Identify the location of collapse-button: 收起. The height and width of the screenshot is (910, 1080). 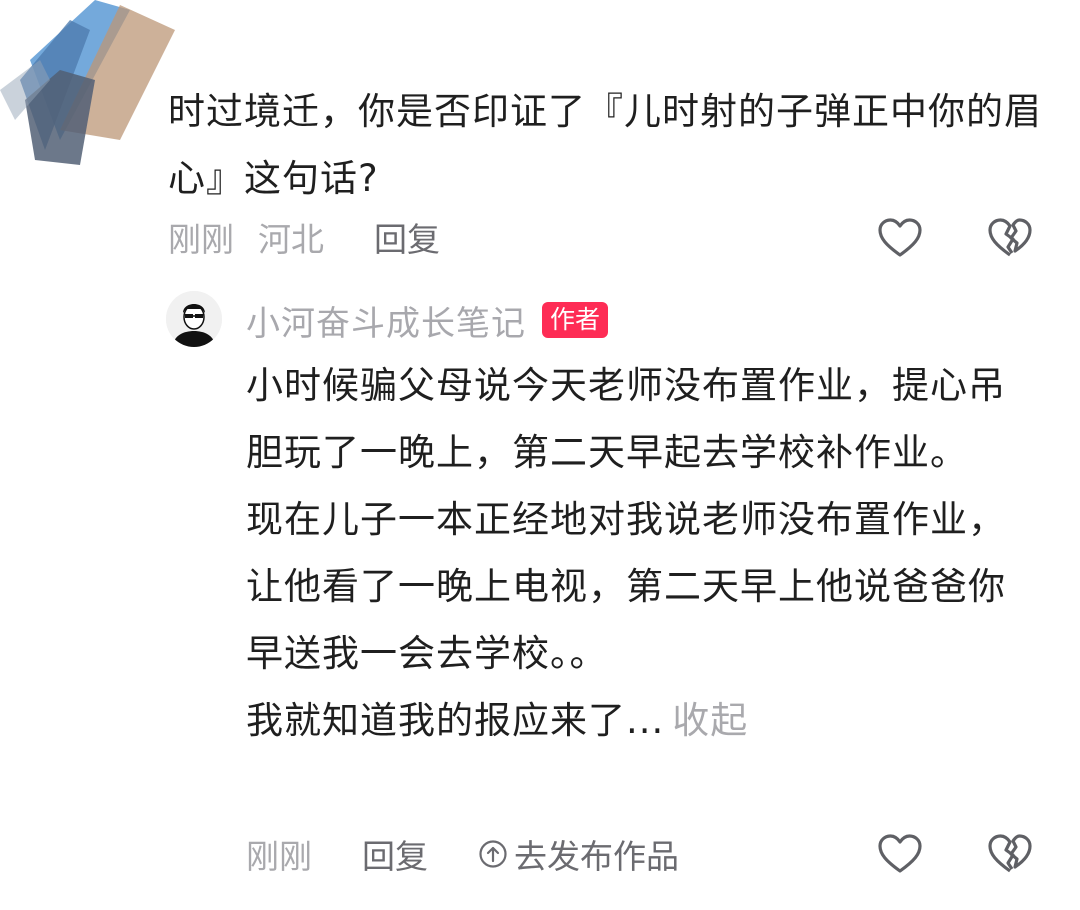
(710, 720).